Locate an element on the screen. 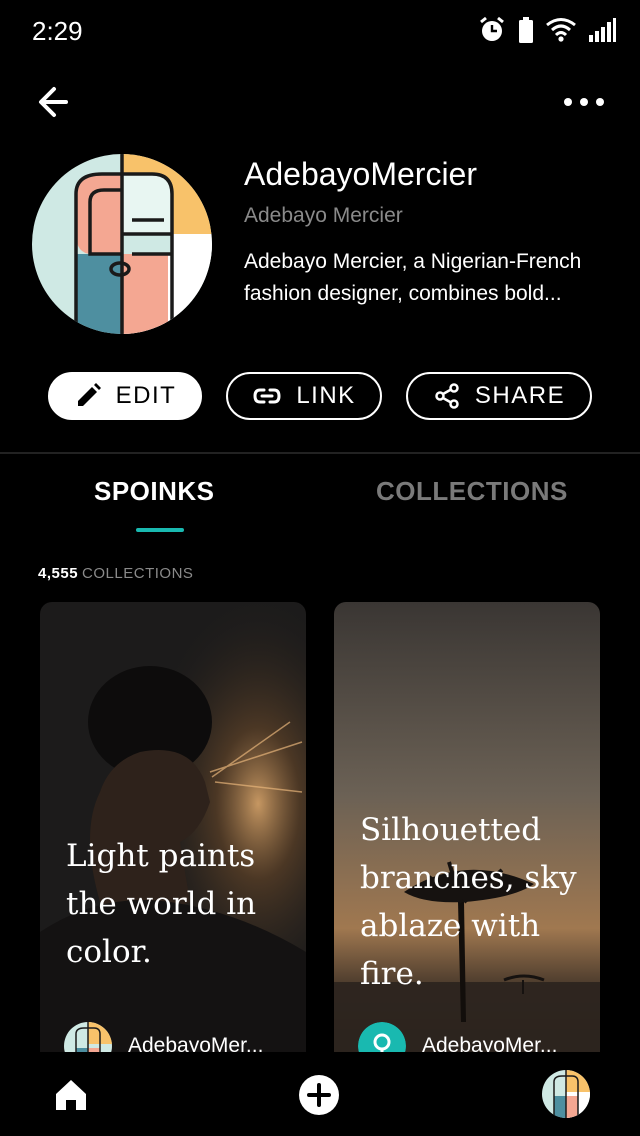 This screenshot has height=1136, width=640. tab-collections: COLLECTIONS is located at coordinates (472, 491).